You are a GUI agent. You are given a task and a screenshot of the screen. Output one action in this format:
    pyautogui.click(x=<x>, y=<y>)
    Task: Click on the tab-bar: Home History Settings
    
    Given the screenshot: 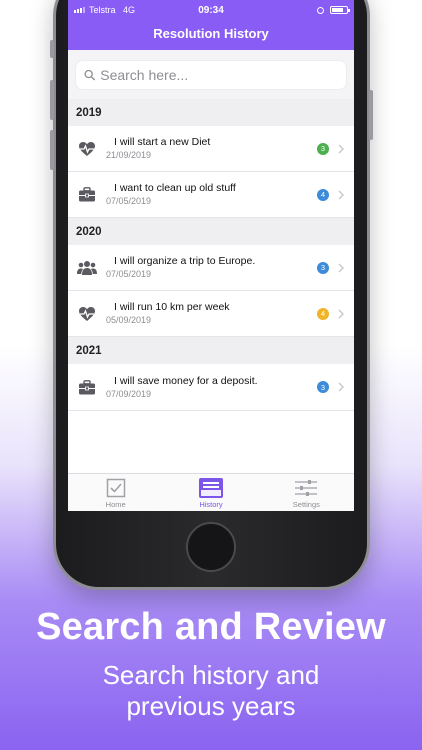 What is the action you would take?
    pyautogui.click(x=211, y=492)
    